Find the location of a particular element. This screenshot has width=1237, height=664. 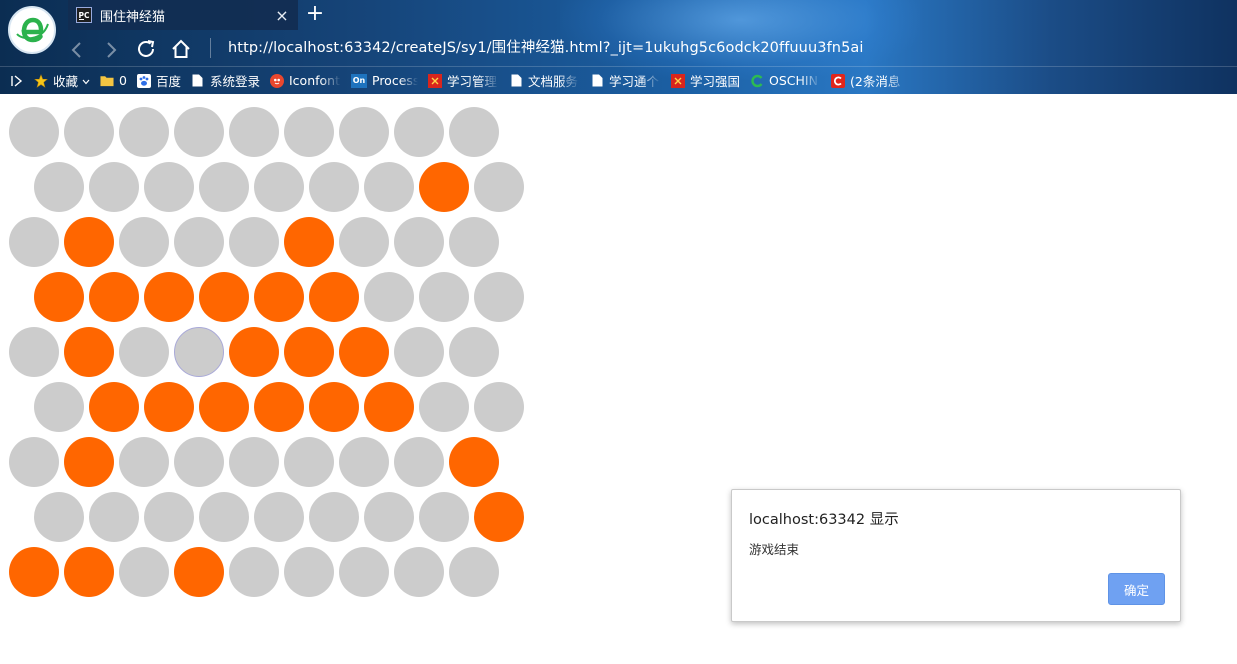

cat-position-cell is located at coordinates (199, 352).